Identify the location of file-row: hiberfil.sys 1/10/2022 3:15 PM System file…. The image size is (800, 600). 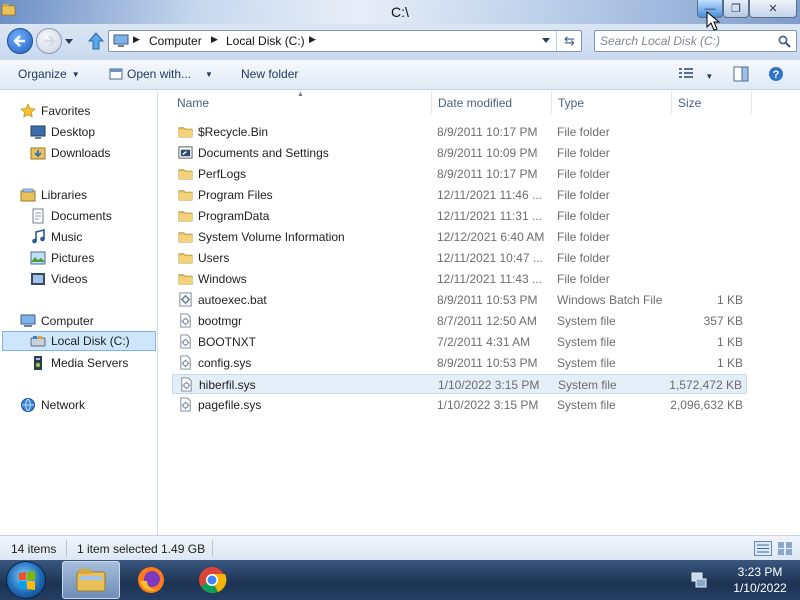
(459, 384).